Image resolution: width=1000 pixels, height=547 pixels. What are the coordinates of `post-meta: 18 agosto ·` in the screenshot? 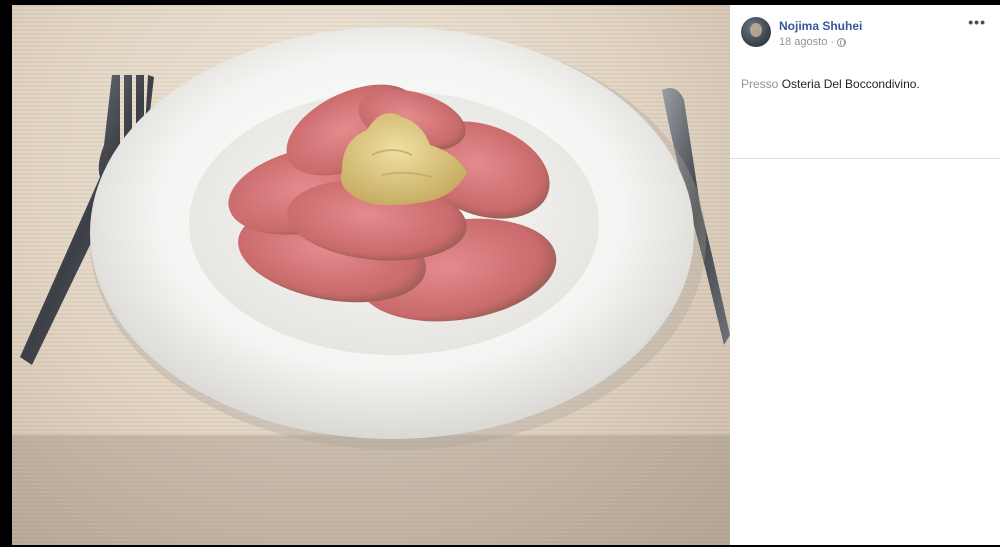 It's located at (812, 42).